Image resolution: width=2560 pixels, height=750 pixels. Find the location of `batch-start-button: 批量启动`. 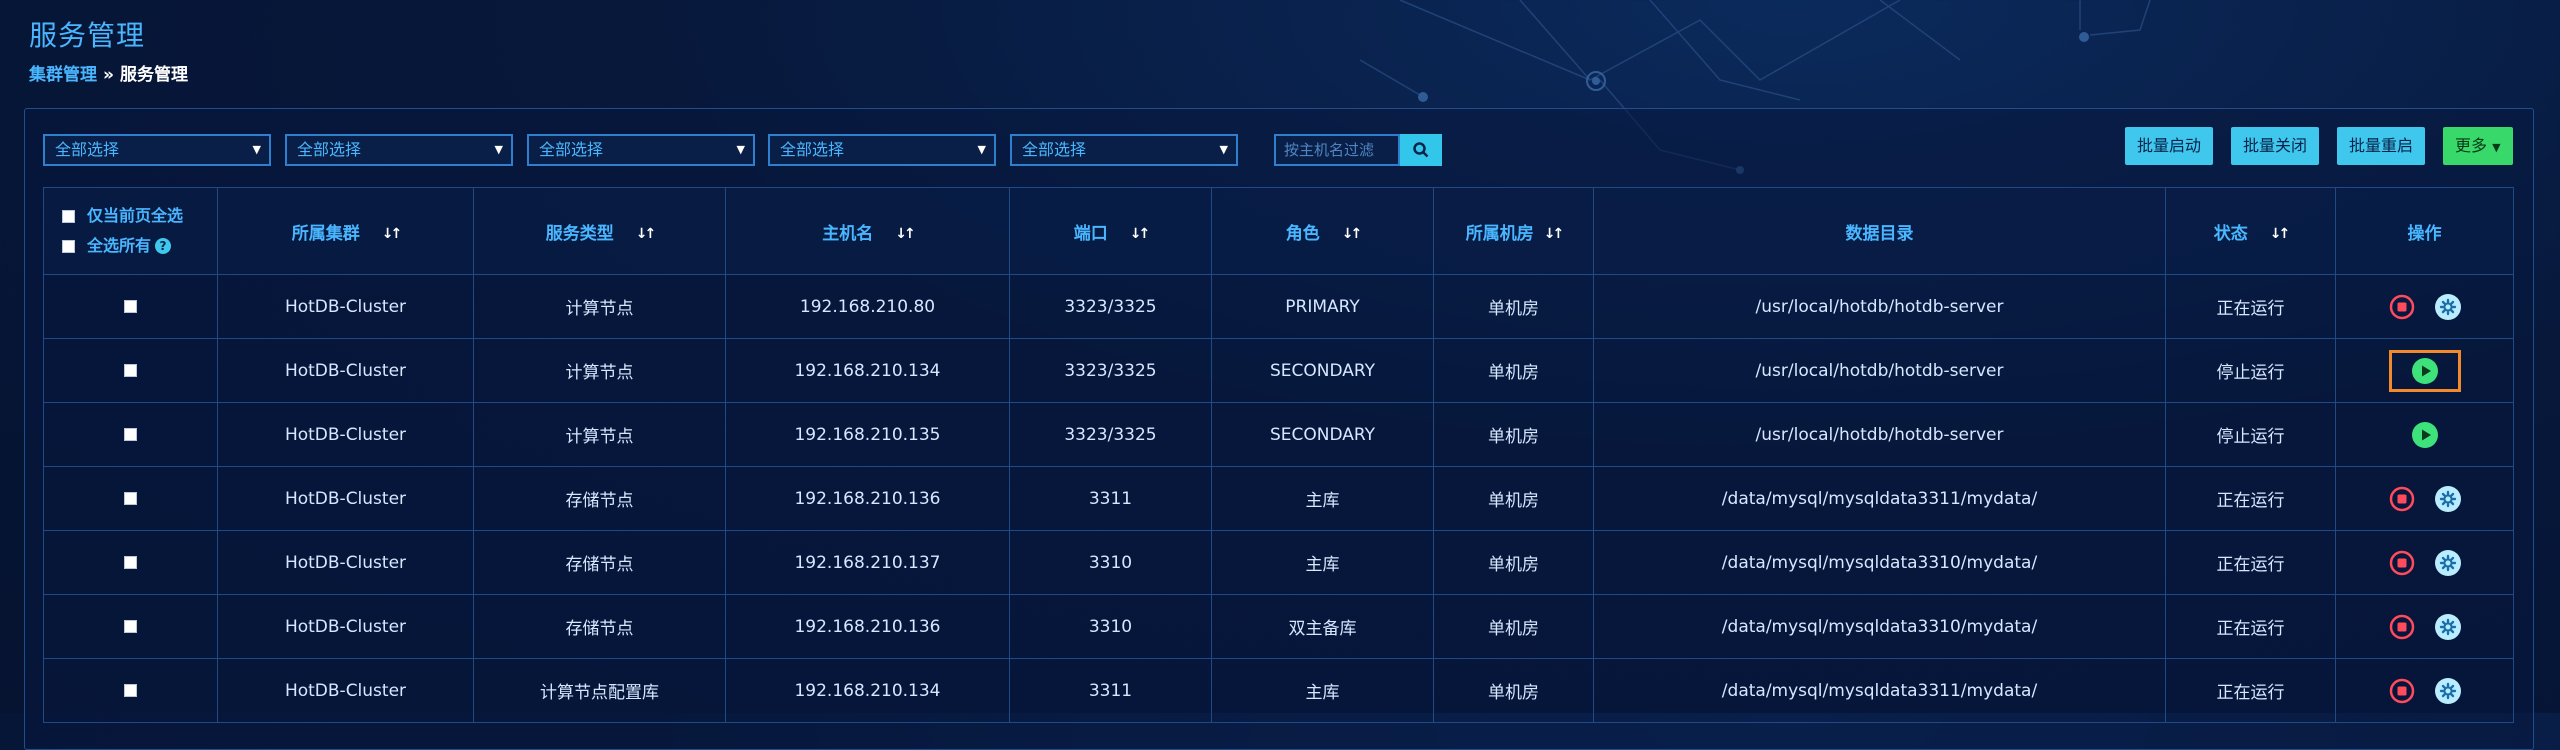

batch-start-button: 批量启动 is located at coordinates (2169, 146).